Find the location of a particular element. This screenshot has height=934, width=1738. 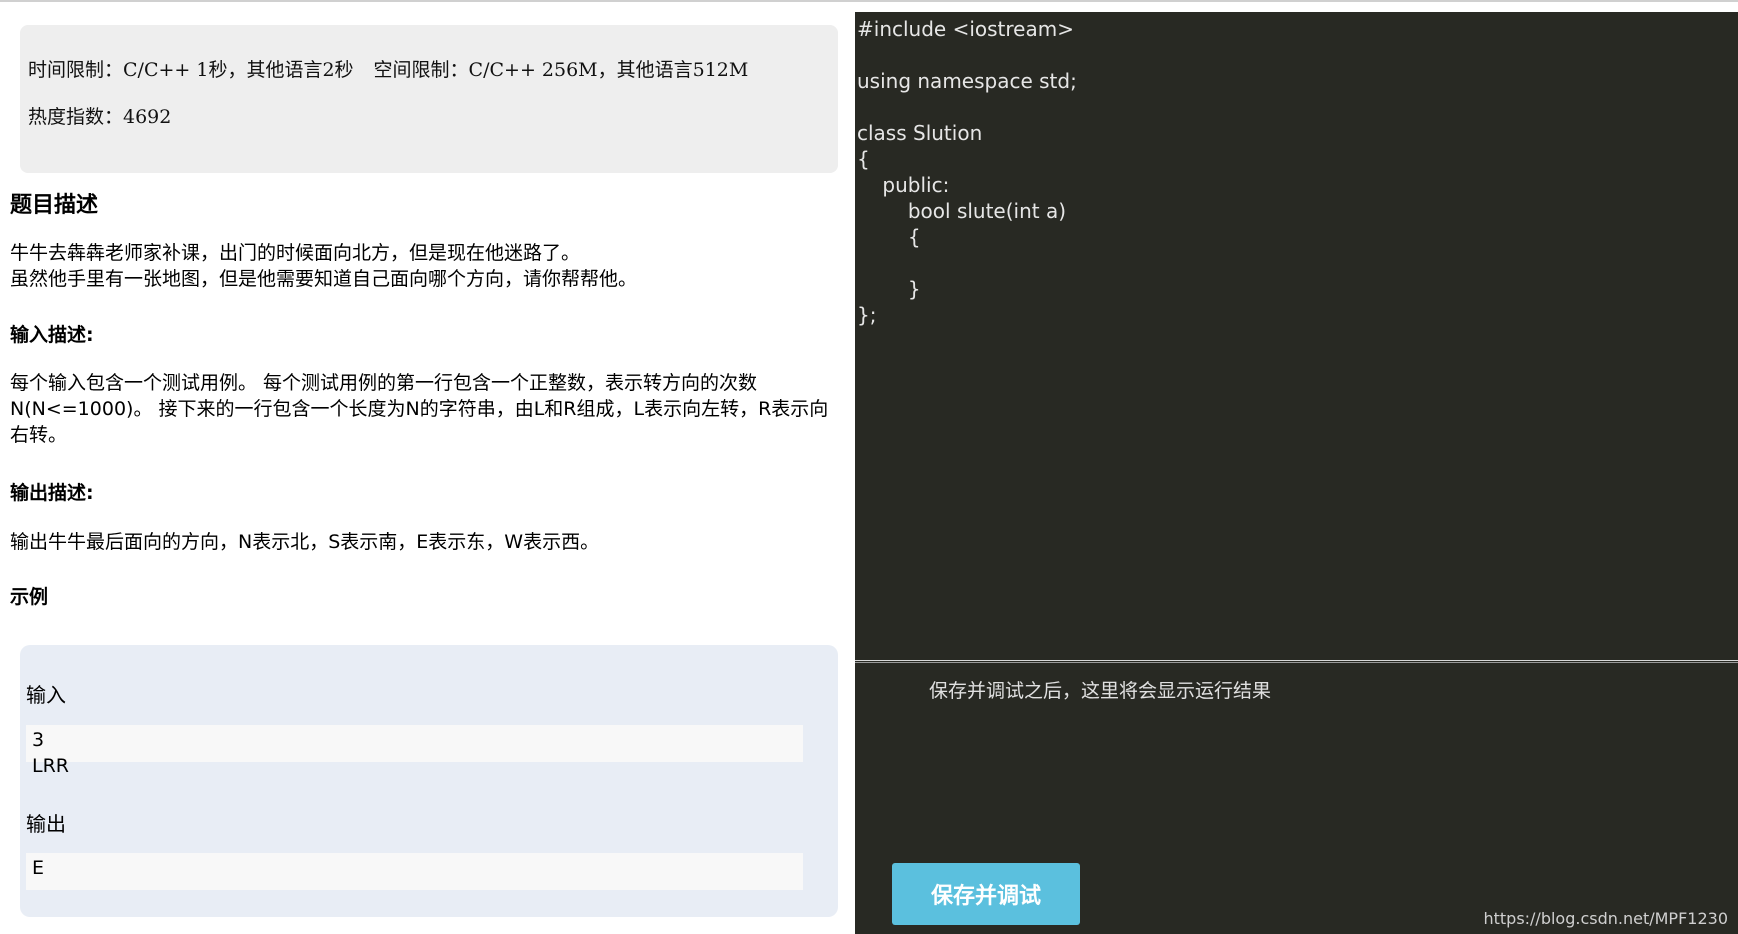

output-description-line: 输出牛牛最后面向的方向，N表示北，S表示南，E表示东，W表示西。 is located at coordinates (305, 542).